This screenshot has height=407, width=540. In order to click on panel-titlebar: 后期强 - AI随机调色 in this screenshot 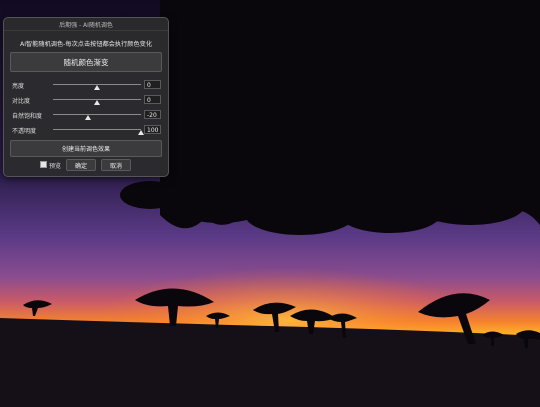, I will do `click(86, 24)`.